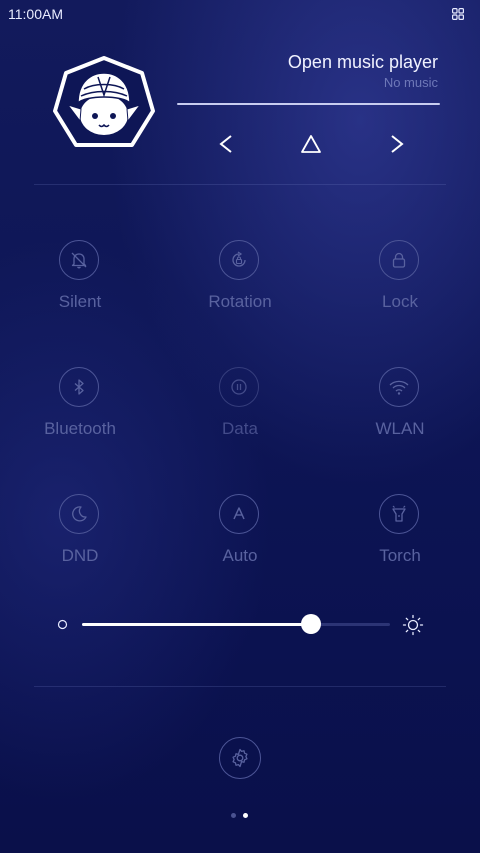  I want to click on chevron-left-icon, so click(225, 144).